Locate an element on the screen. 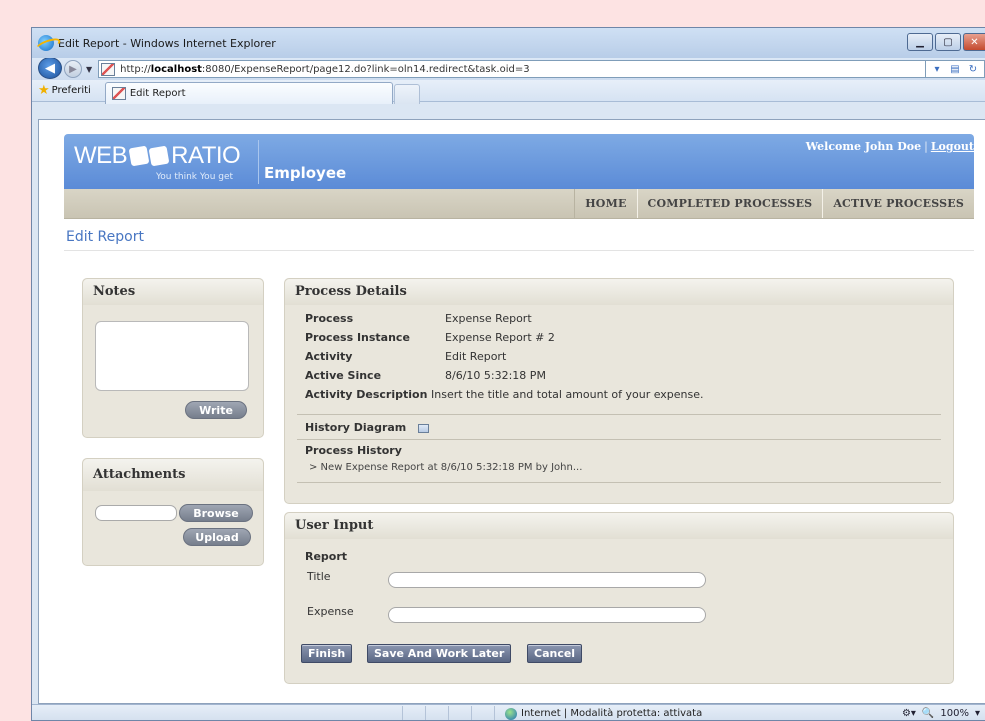 This screenshot has height=721, width=985. zoom-level: 100% is located at coordinates (954, 713).